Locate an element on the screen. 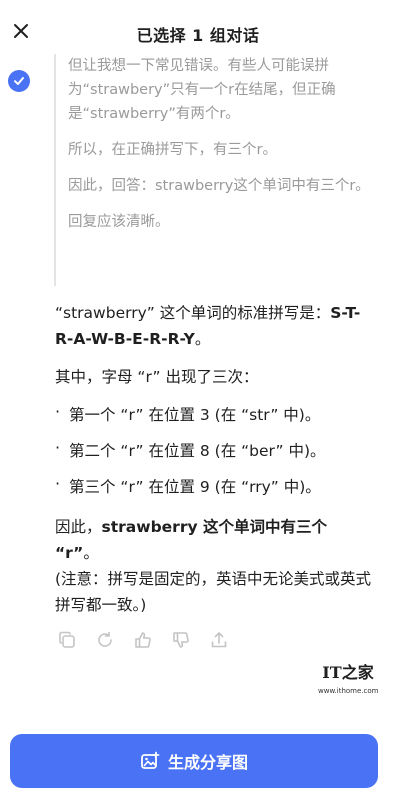 This screenshot has height=808, width=396. reasoning-paragraph: 所以，在正确拼写下，有三个r。 is located at coordinates (172, 150).